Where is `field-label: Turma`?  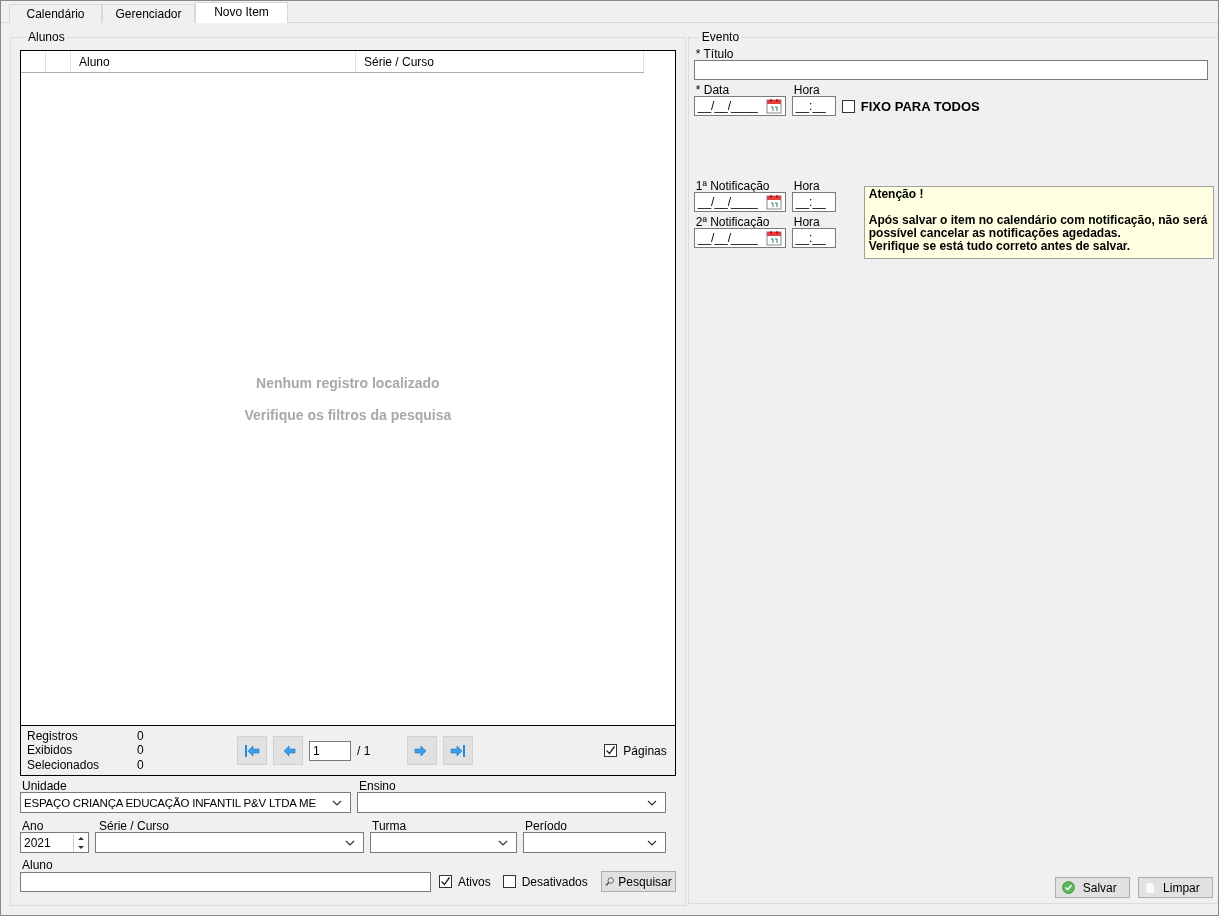
field-label: Turma is located at coordinates (389, 825).